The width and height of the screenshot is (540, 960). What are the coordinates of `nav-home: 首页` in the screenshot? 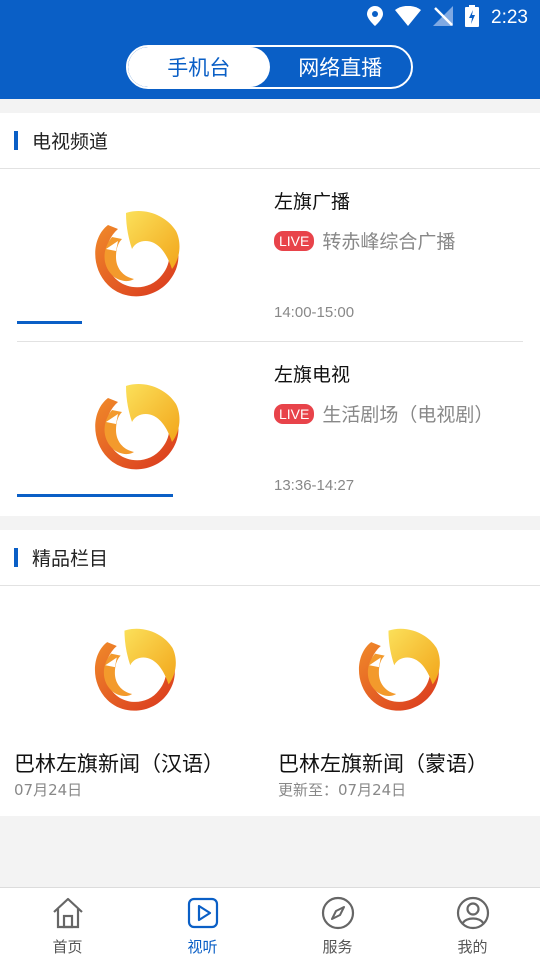 It's located at (67, 924).